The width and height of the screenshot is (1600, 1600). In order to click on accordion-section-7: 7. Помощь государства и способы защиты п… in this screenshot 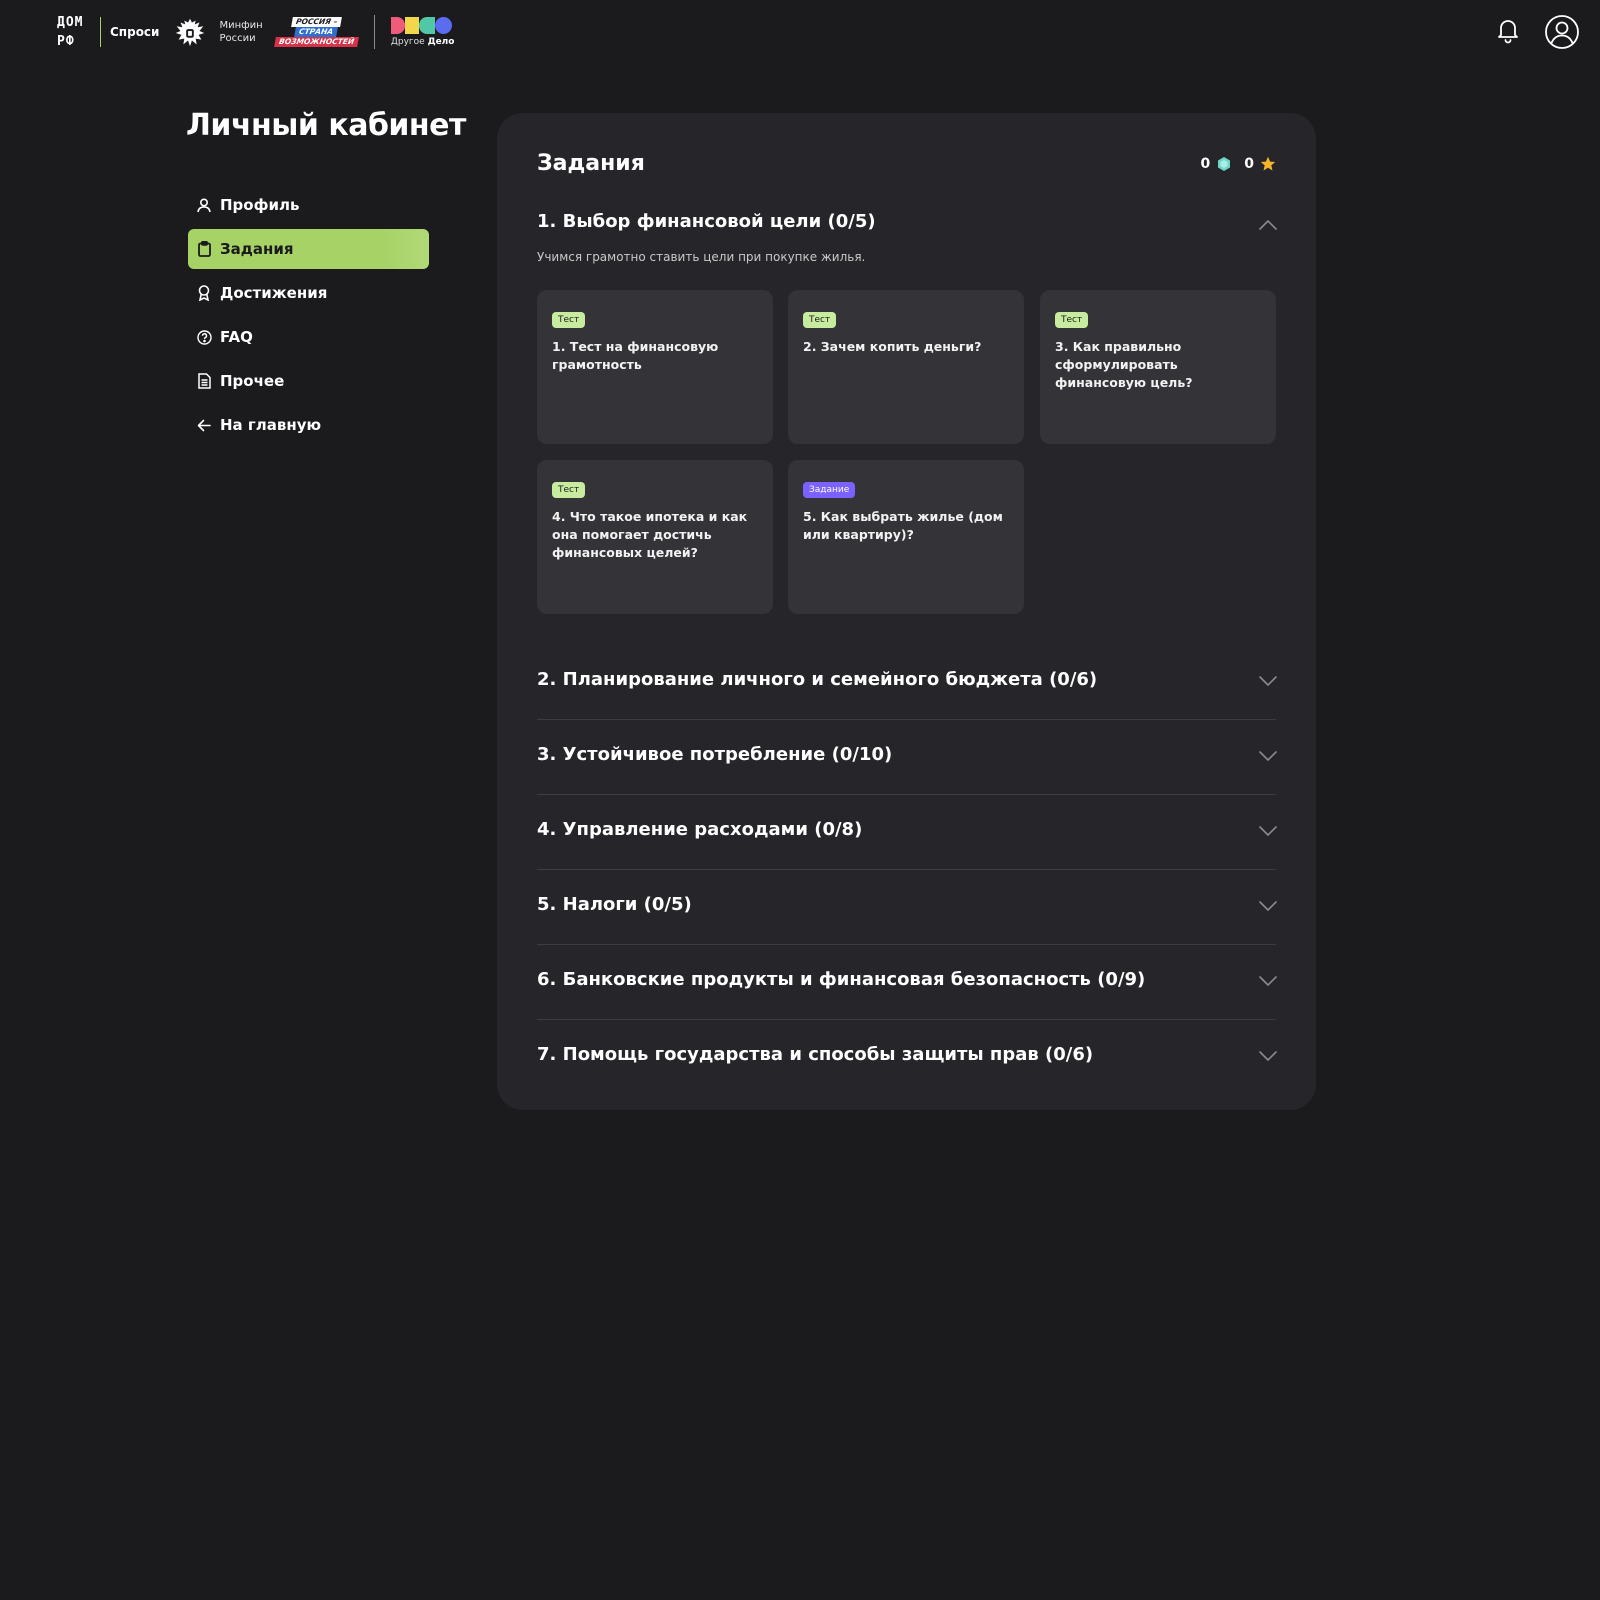, I will do `click(907, 1057)`.